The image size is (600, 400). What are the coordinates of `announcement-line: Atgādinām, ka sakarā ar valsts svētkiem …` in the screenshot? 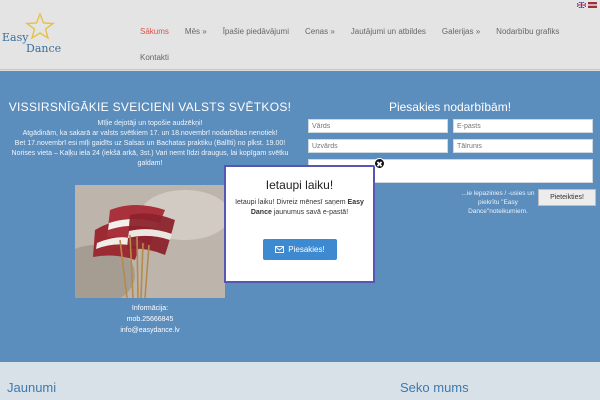 It's located at (150, 133).